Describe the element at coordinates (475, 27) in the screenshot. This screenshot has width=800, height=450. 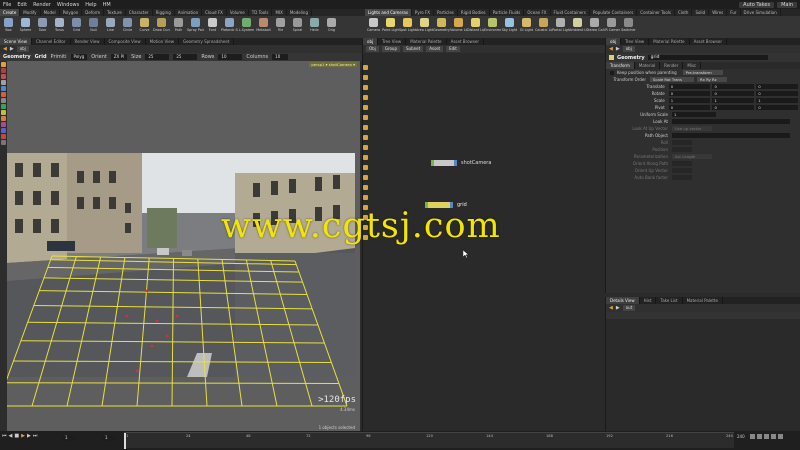
I see `shelf-tool: Distant Light` at that location.